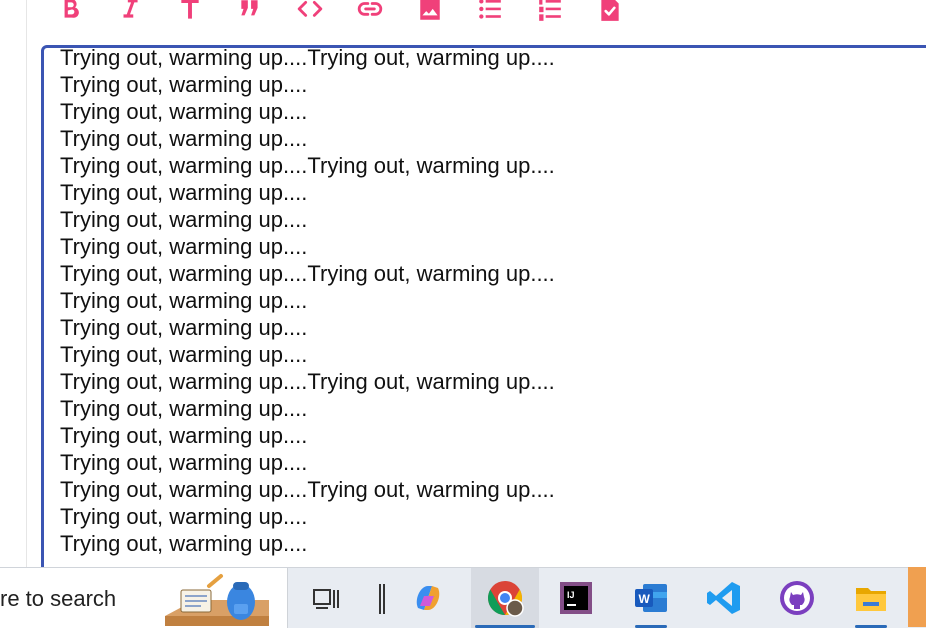 Image resolution: width=926 pixels, height=628 pixels. What do you see at coordinates (13, 283) in the screenshot?
I see `left-rail` at bounding box center [13, 283].